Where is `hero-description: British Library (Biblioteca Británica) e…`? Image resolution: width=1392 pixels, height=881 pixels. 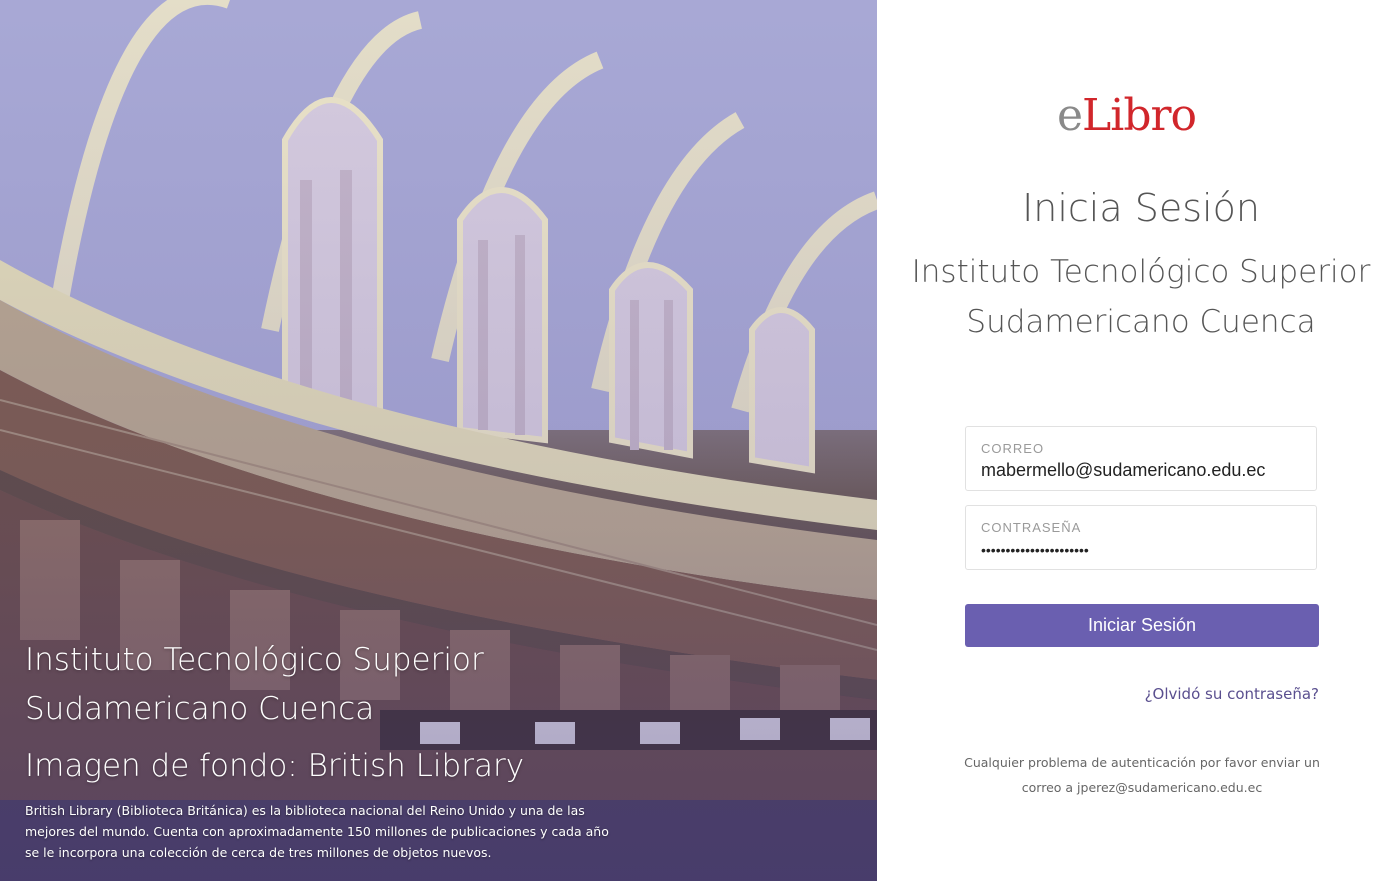
hero-description: British Library (Biblioteca Británica) e… is located at coordinates (317, 831).